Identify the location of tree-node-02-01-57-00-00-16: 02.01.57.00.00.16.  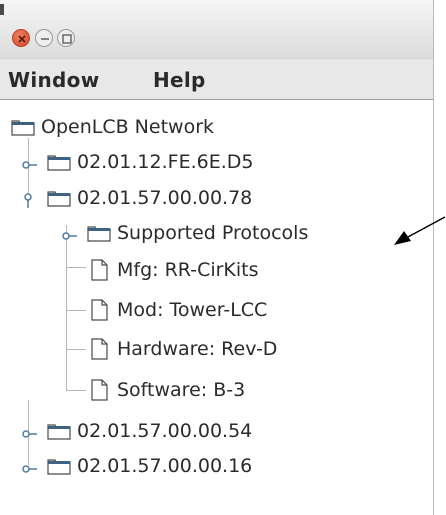
(148, 466).